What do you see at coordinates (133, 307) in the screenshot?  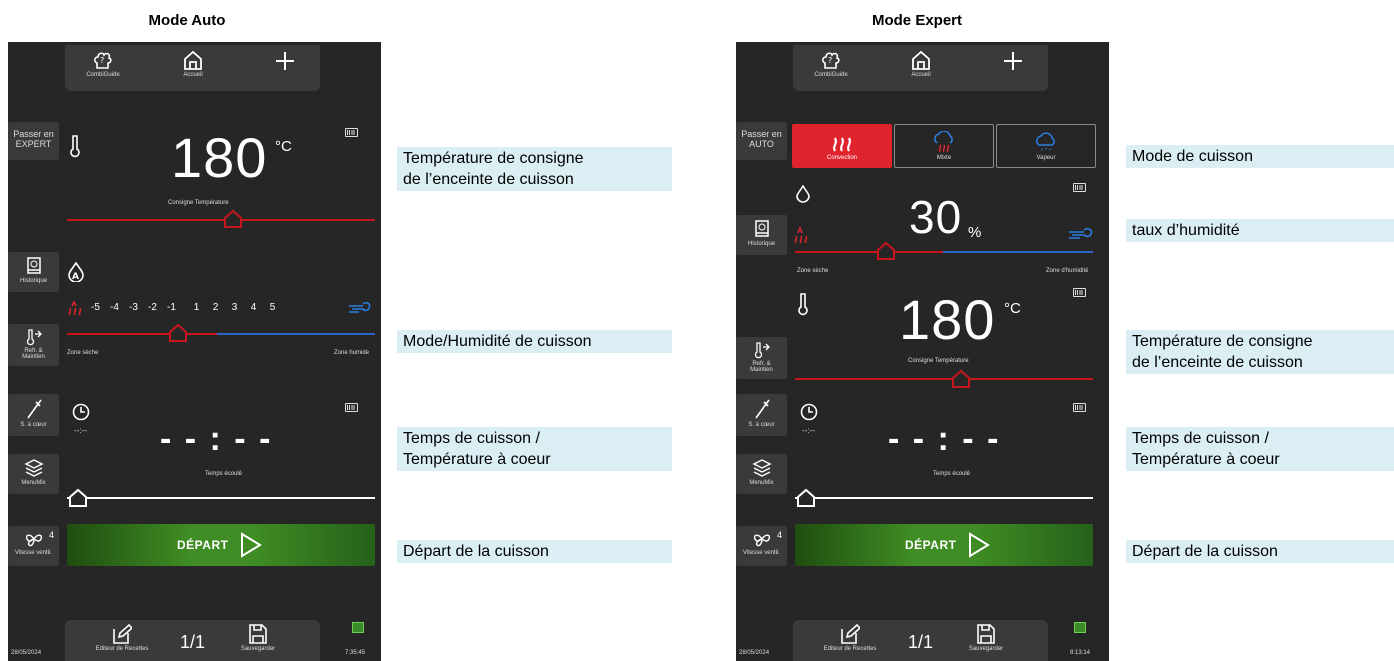 I see `scale-tick: -3` at bounding box center [133, 307].